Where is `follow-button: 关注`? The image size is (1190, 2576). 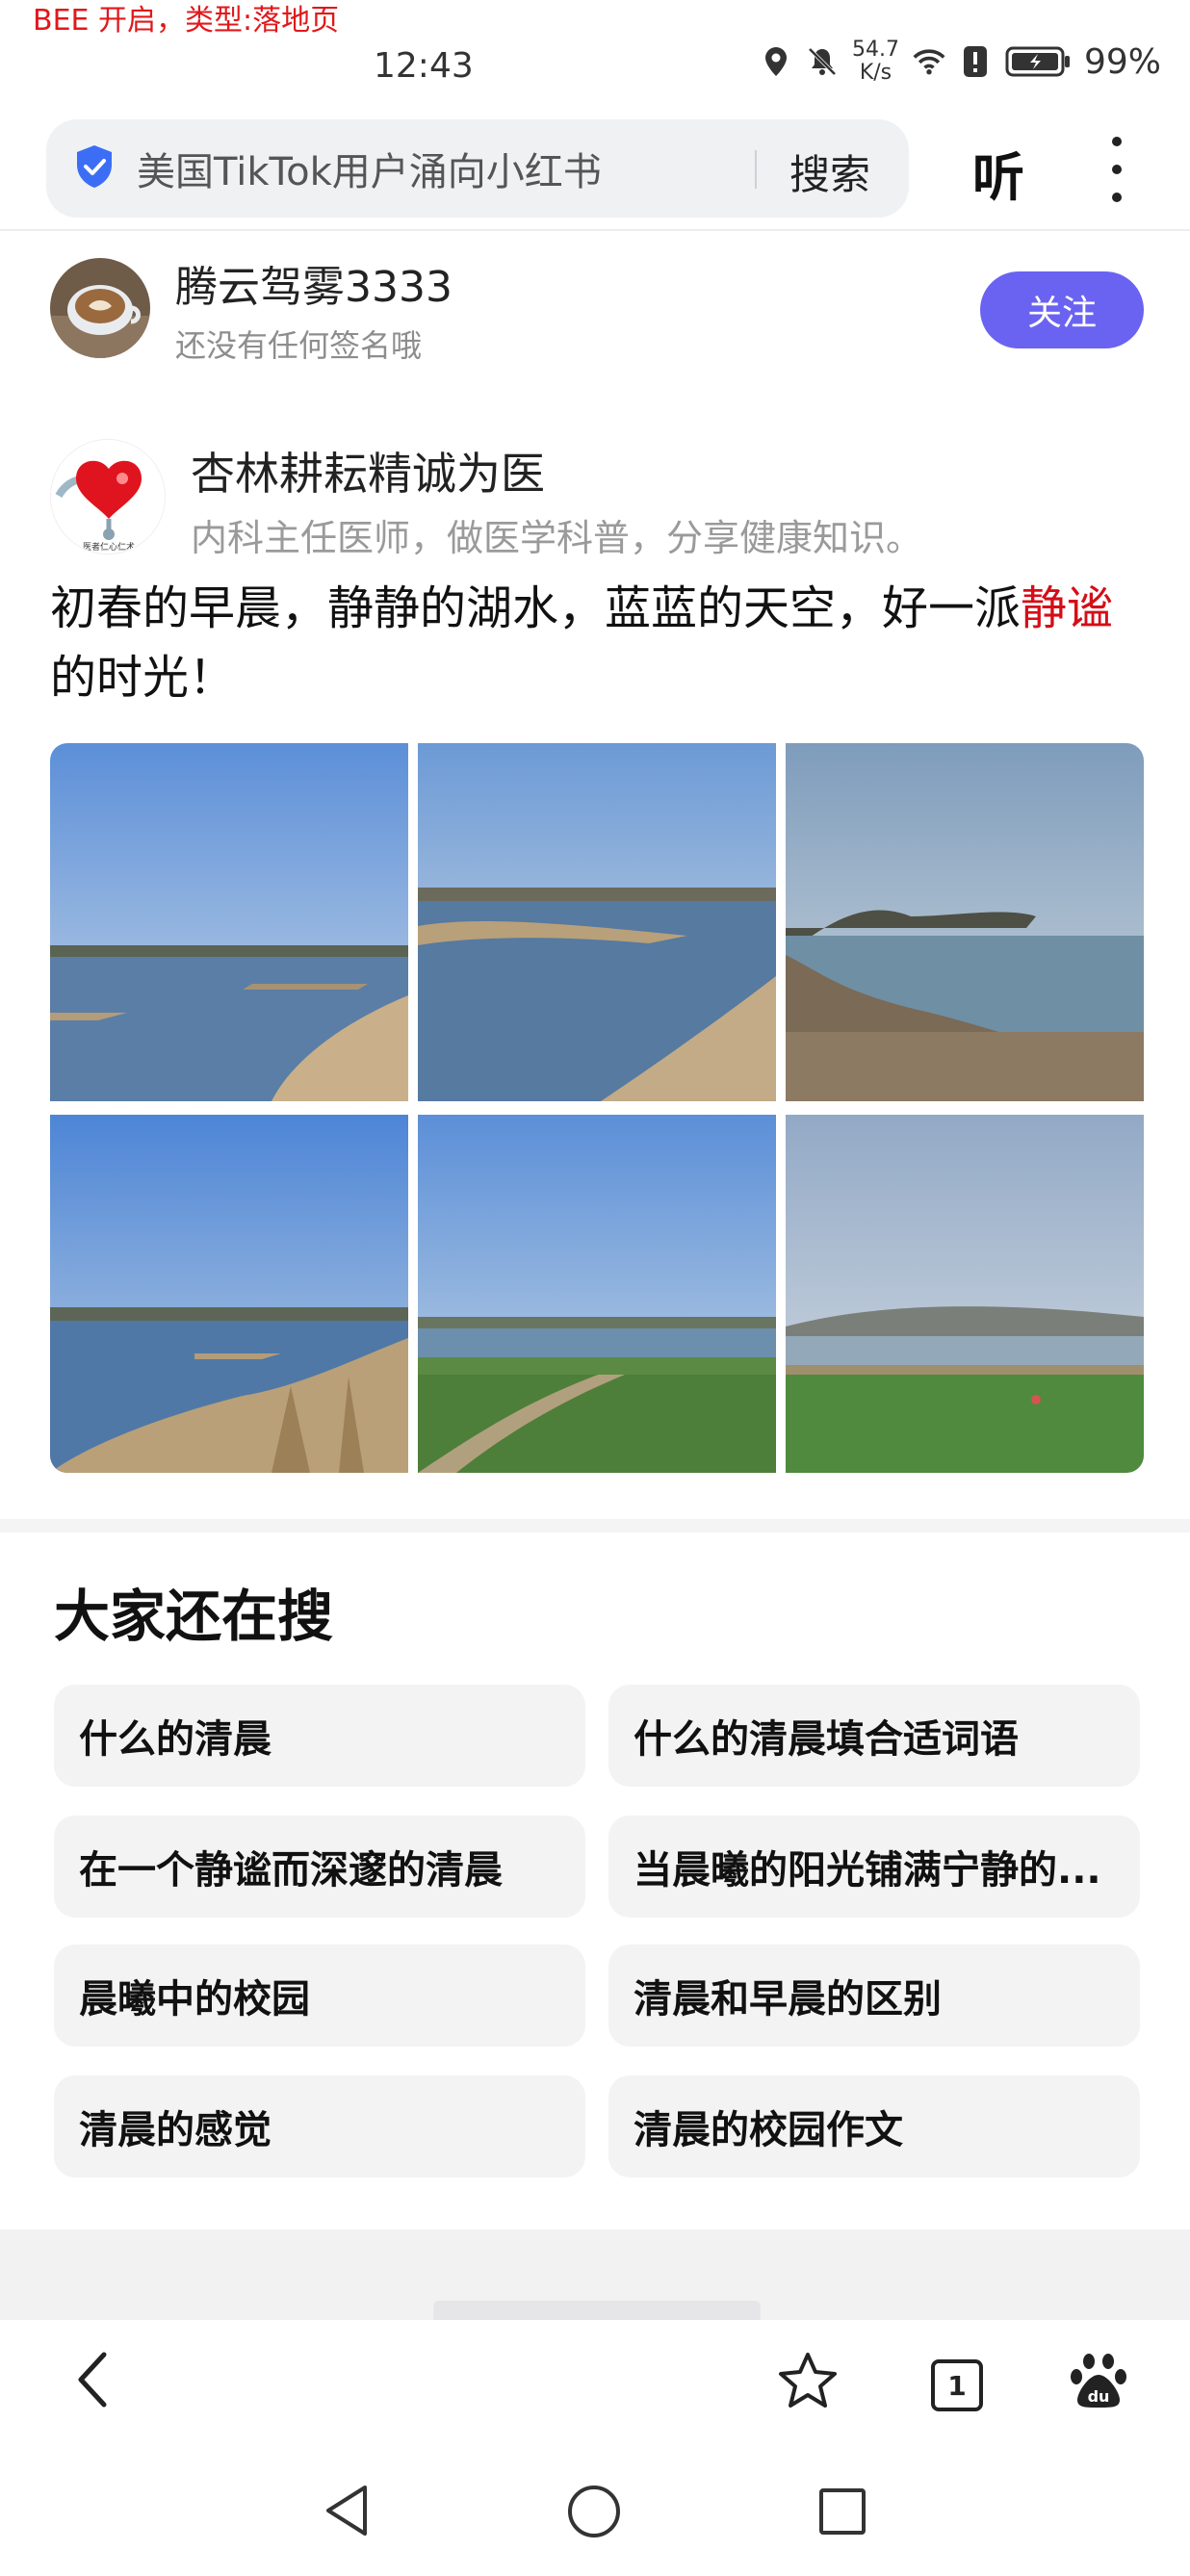
follow-button: 关注 is located at coordinates (1062, 309).